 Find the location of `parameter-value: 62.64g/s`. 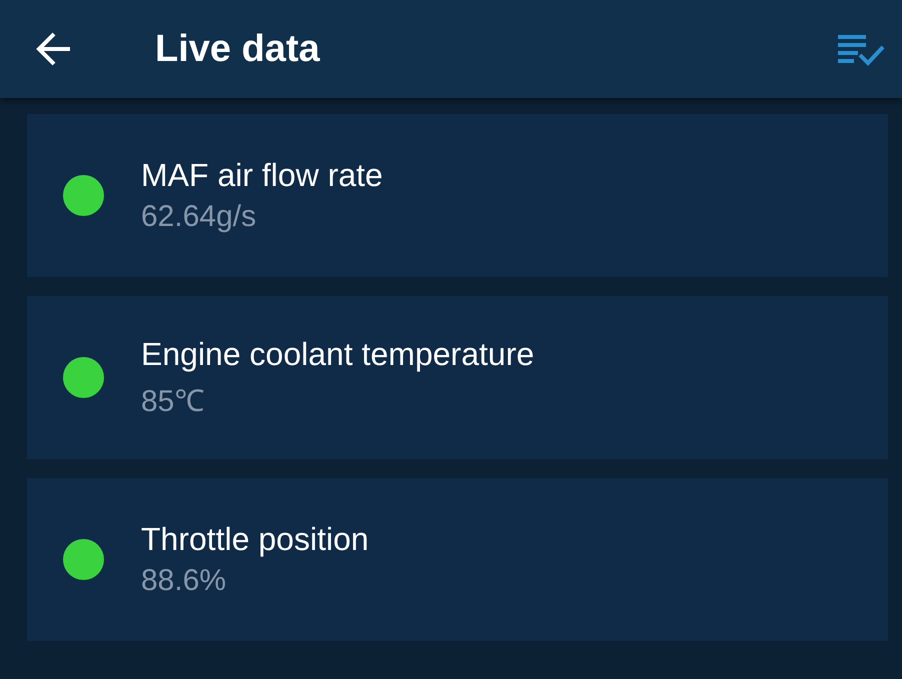

parameter-value: 62.64g/s is located at coordinates (199, 217).